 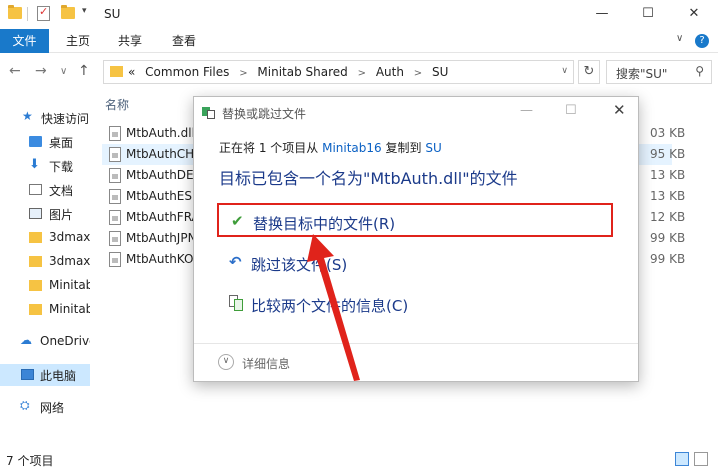 What do you see at coordinates (27, 116) in the screenshot?
I see `star-icon: ★` at bounding box center [27, 116].